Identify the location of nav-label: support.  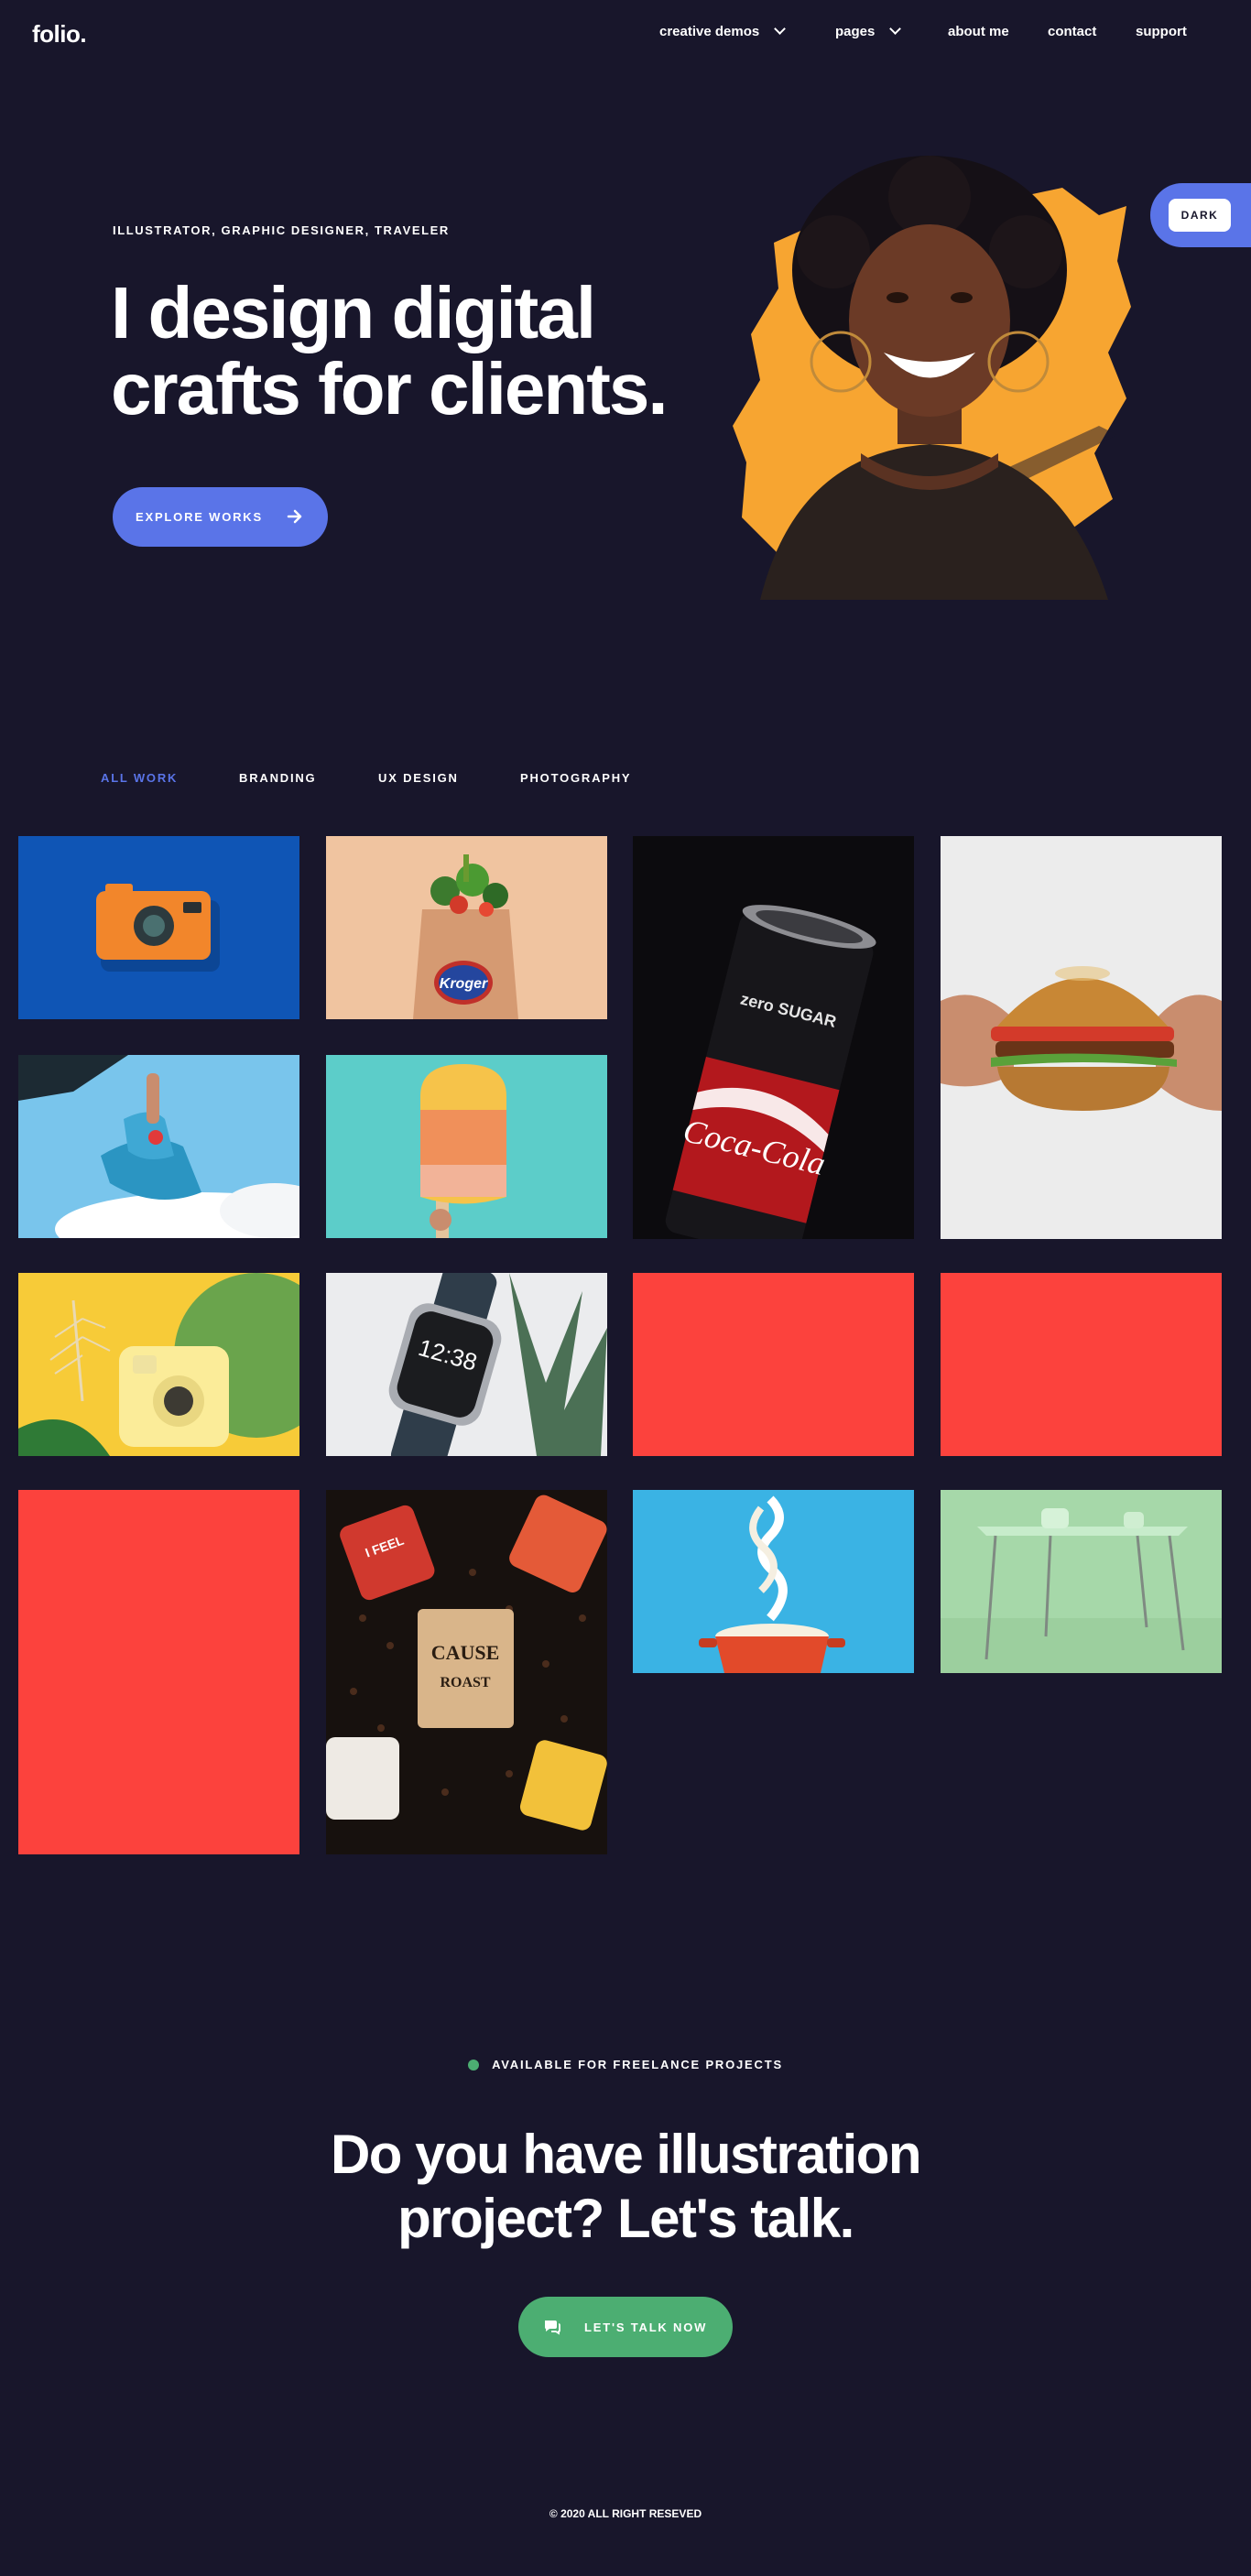
(1161, 31).